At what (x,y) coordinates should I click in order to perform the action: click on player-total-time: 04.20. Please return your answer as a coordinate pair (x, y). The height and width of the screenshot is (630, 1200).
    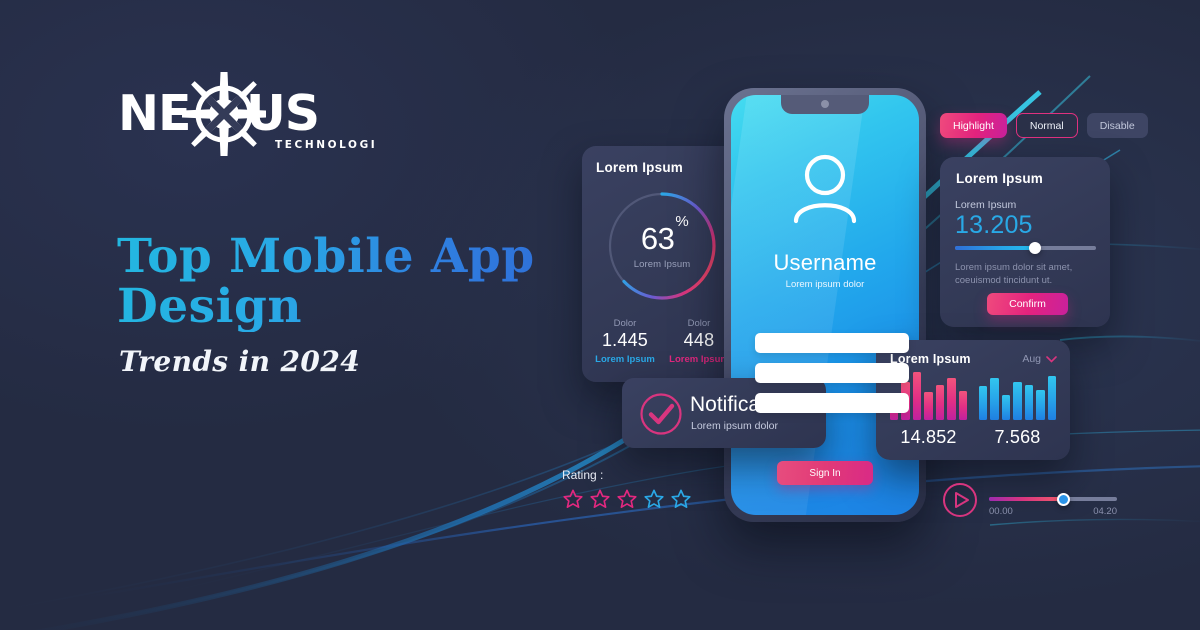
    Looking at the image, I should click on (1105, 511).